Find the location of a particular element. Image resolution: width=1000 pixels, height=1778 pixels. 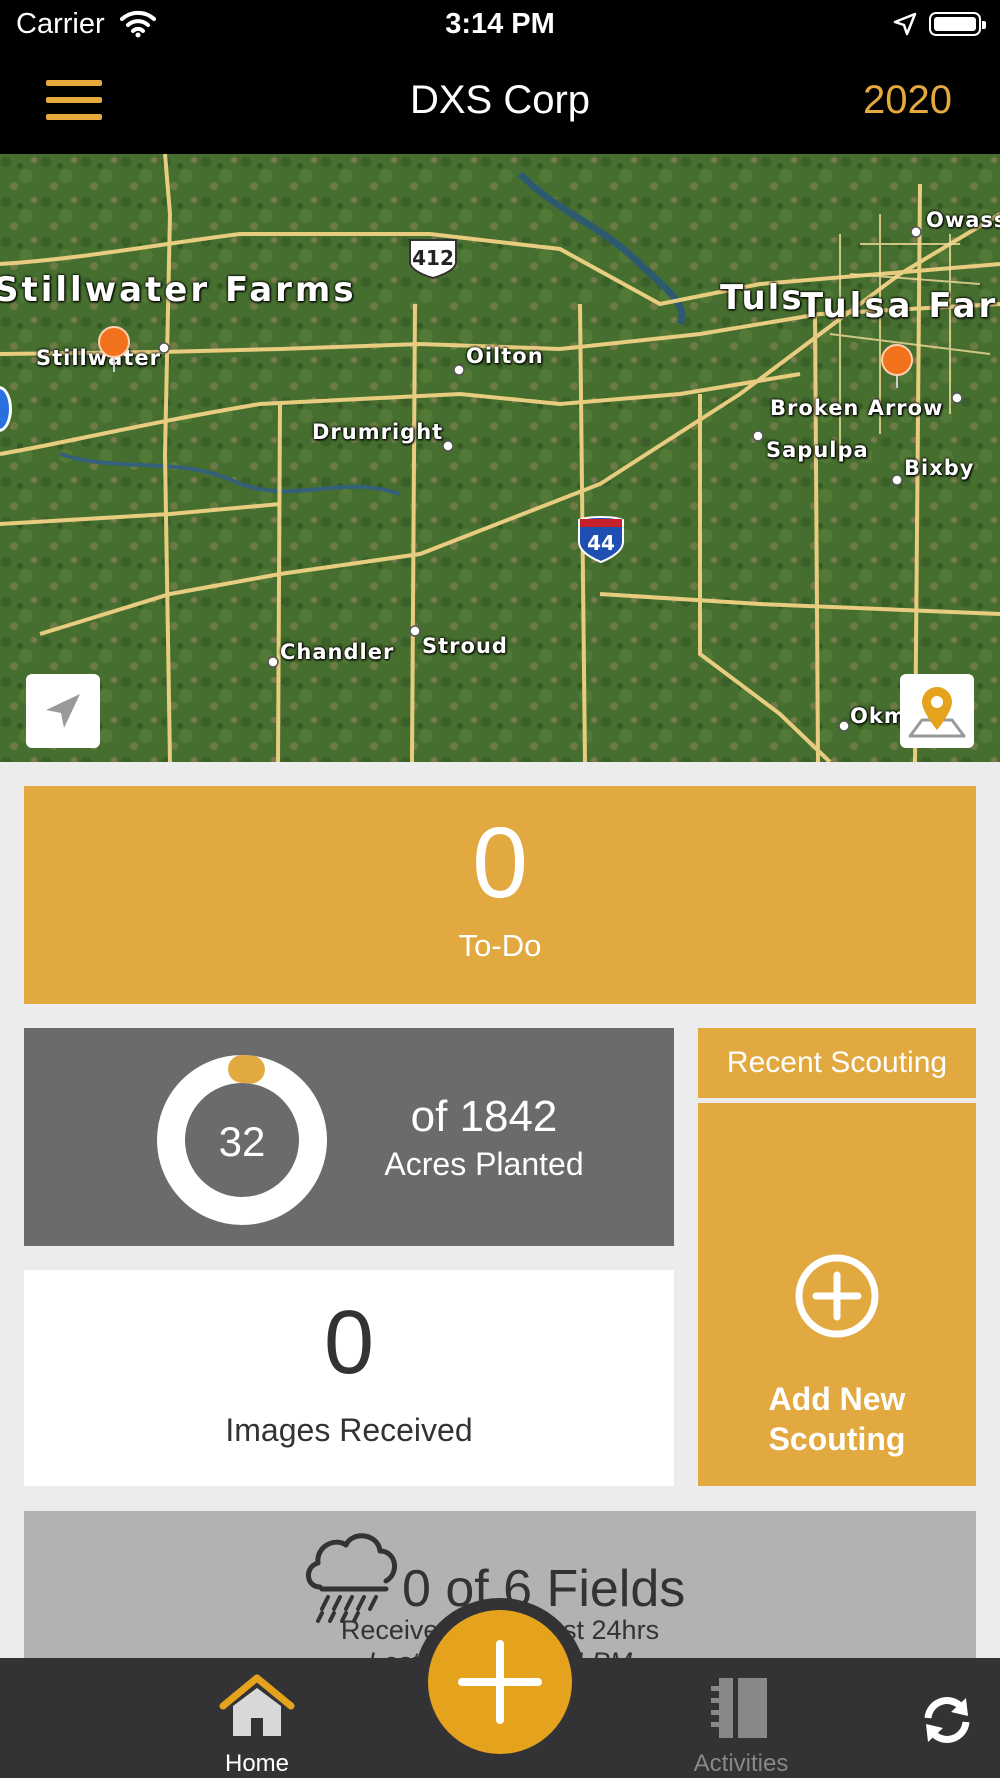

interstate-number: 44 is located at coordinates (601, 543).